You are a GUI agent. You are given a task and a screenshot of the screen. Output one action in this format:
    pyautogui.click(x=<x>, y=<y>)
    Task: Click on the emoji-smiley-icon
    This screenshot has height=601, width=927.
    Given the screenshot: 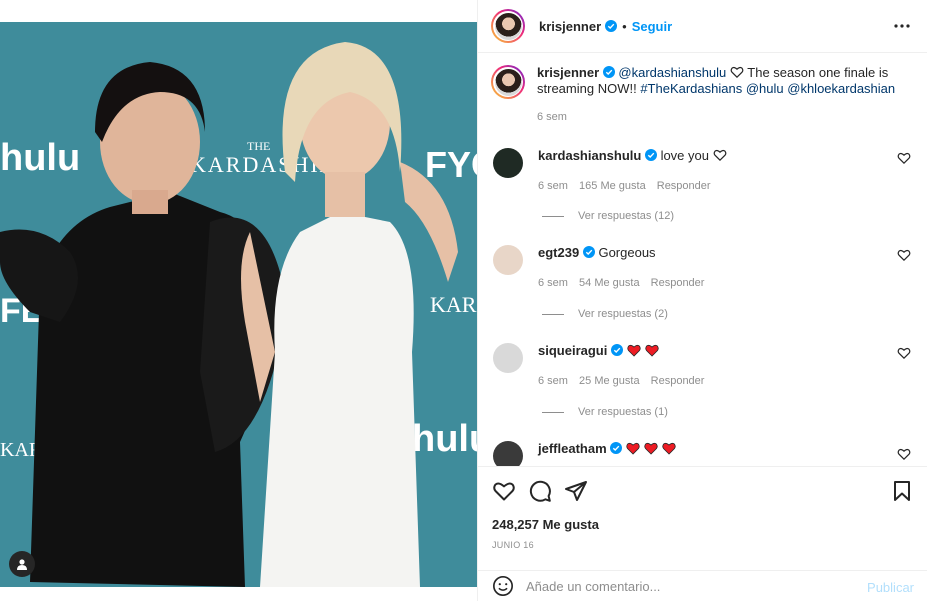 What is the action you would take?
    pyautogui.click(x=503, y=586)
    